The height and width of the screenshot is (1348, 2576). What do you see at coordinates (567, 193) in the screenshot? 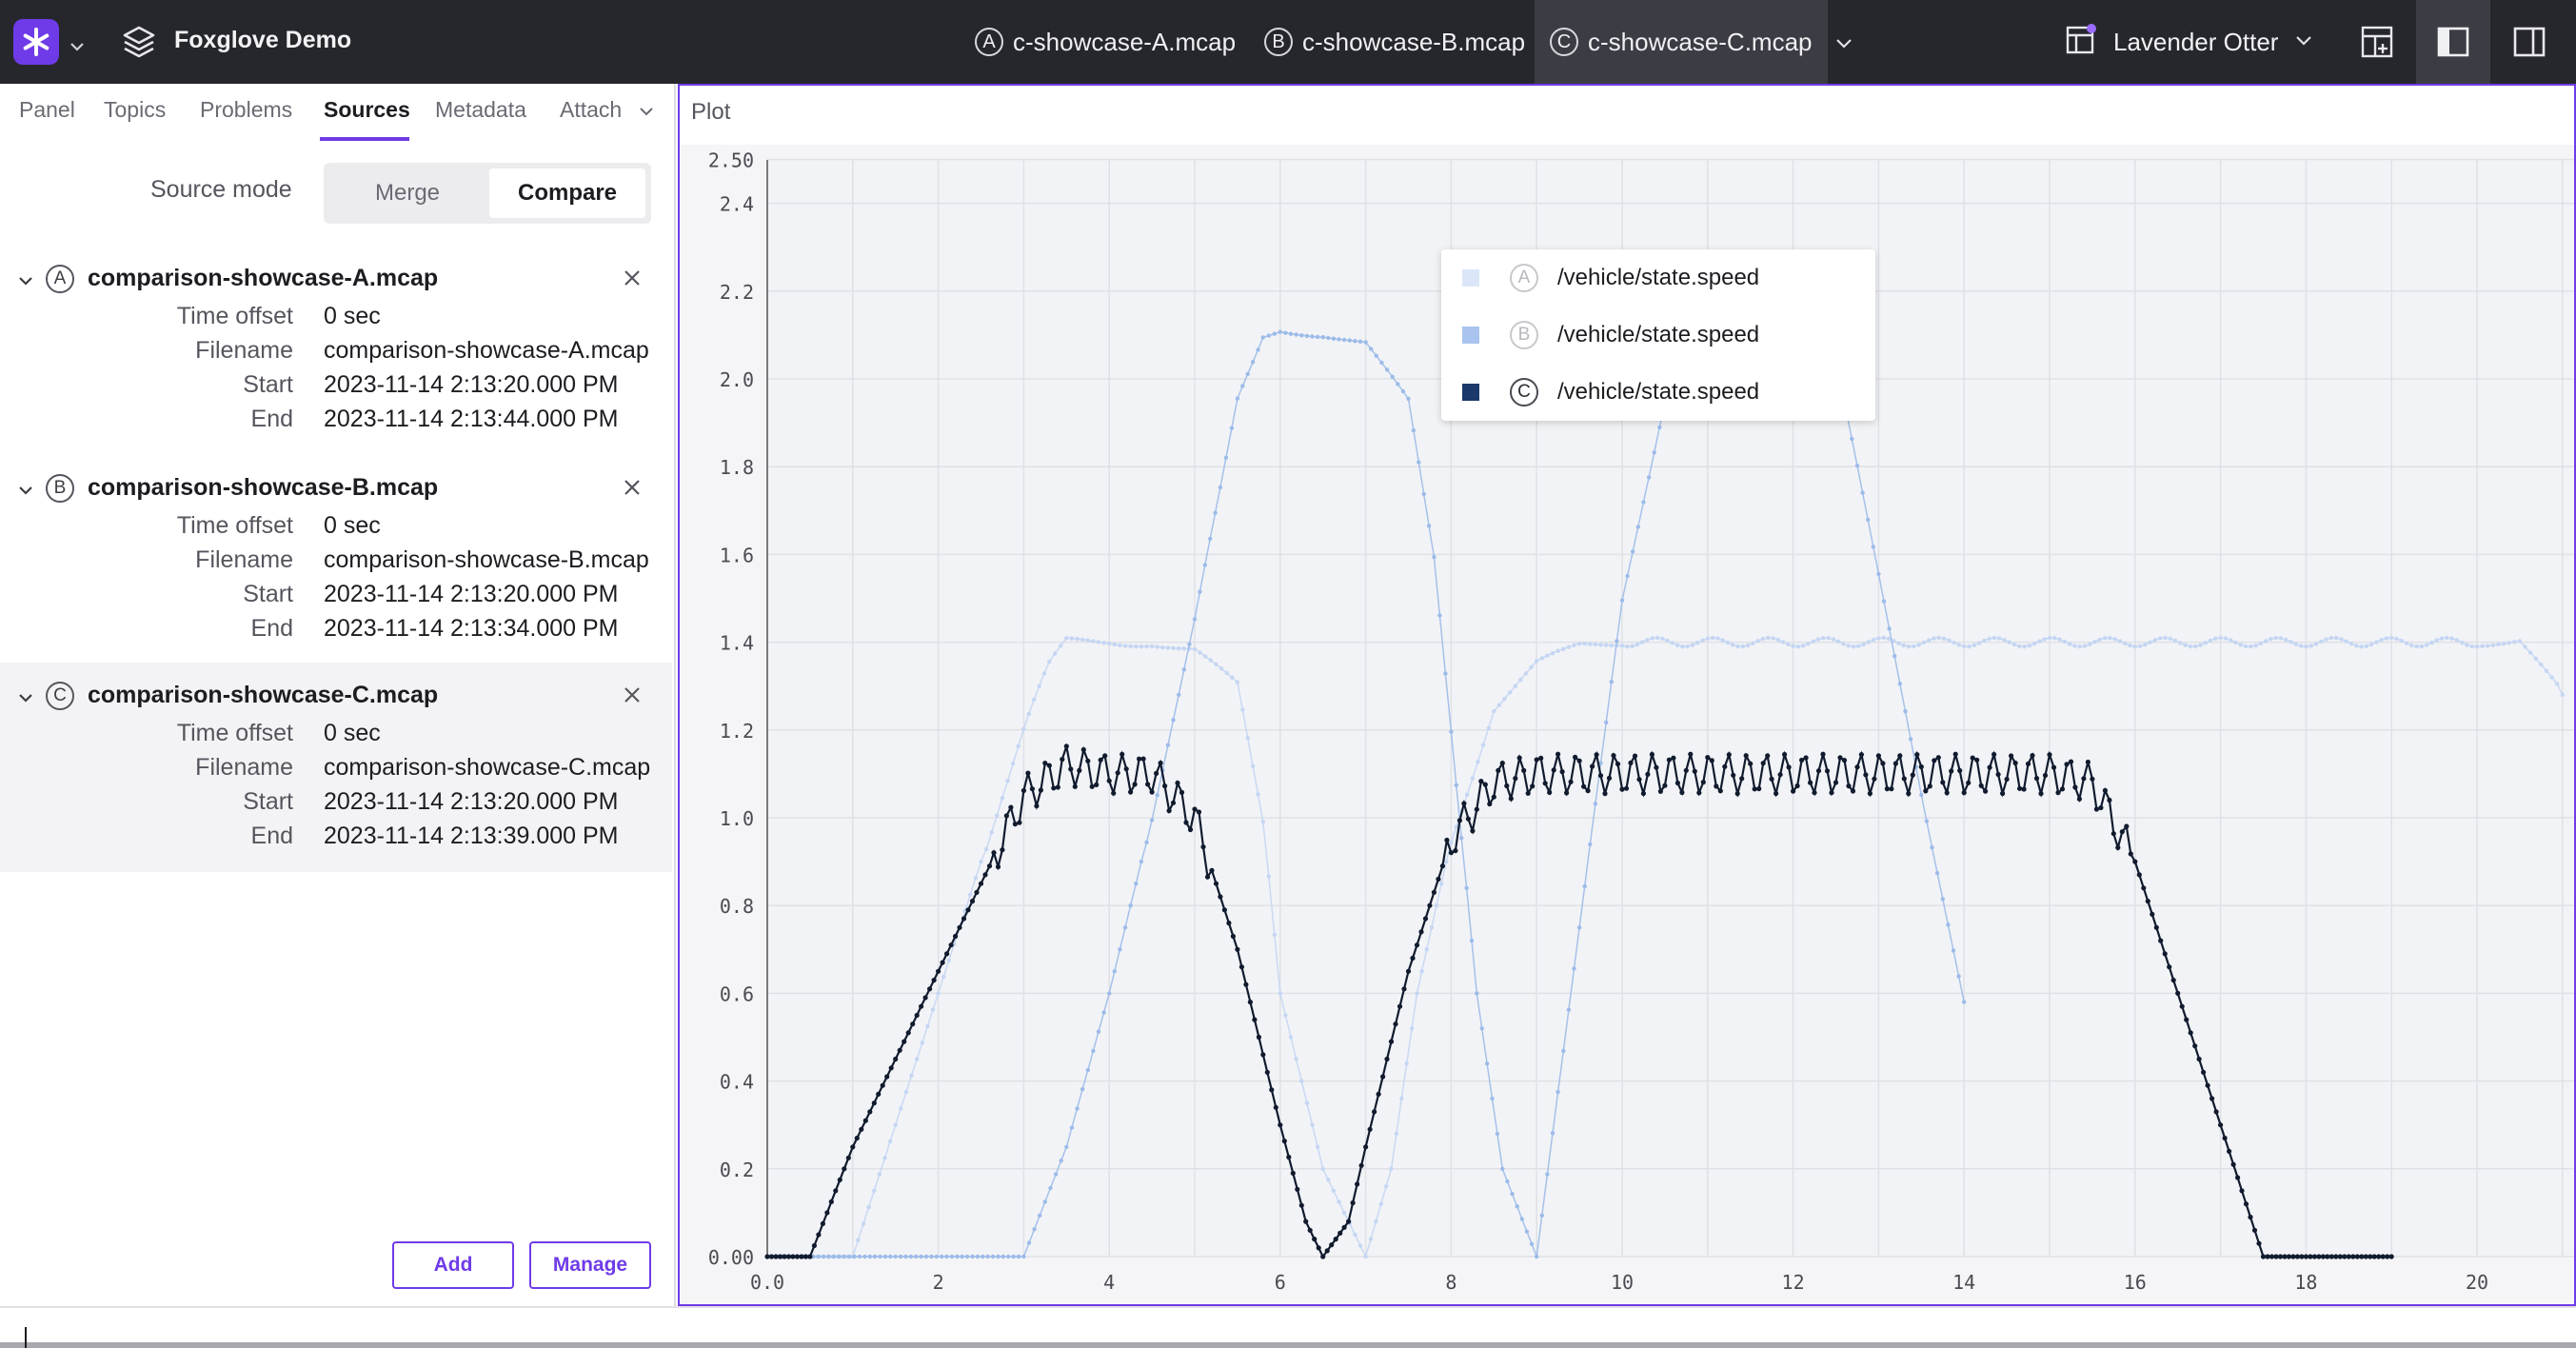
I see `compare-mode-button: Compare` at bounding box center [567, 193].